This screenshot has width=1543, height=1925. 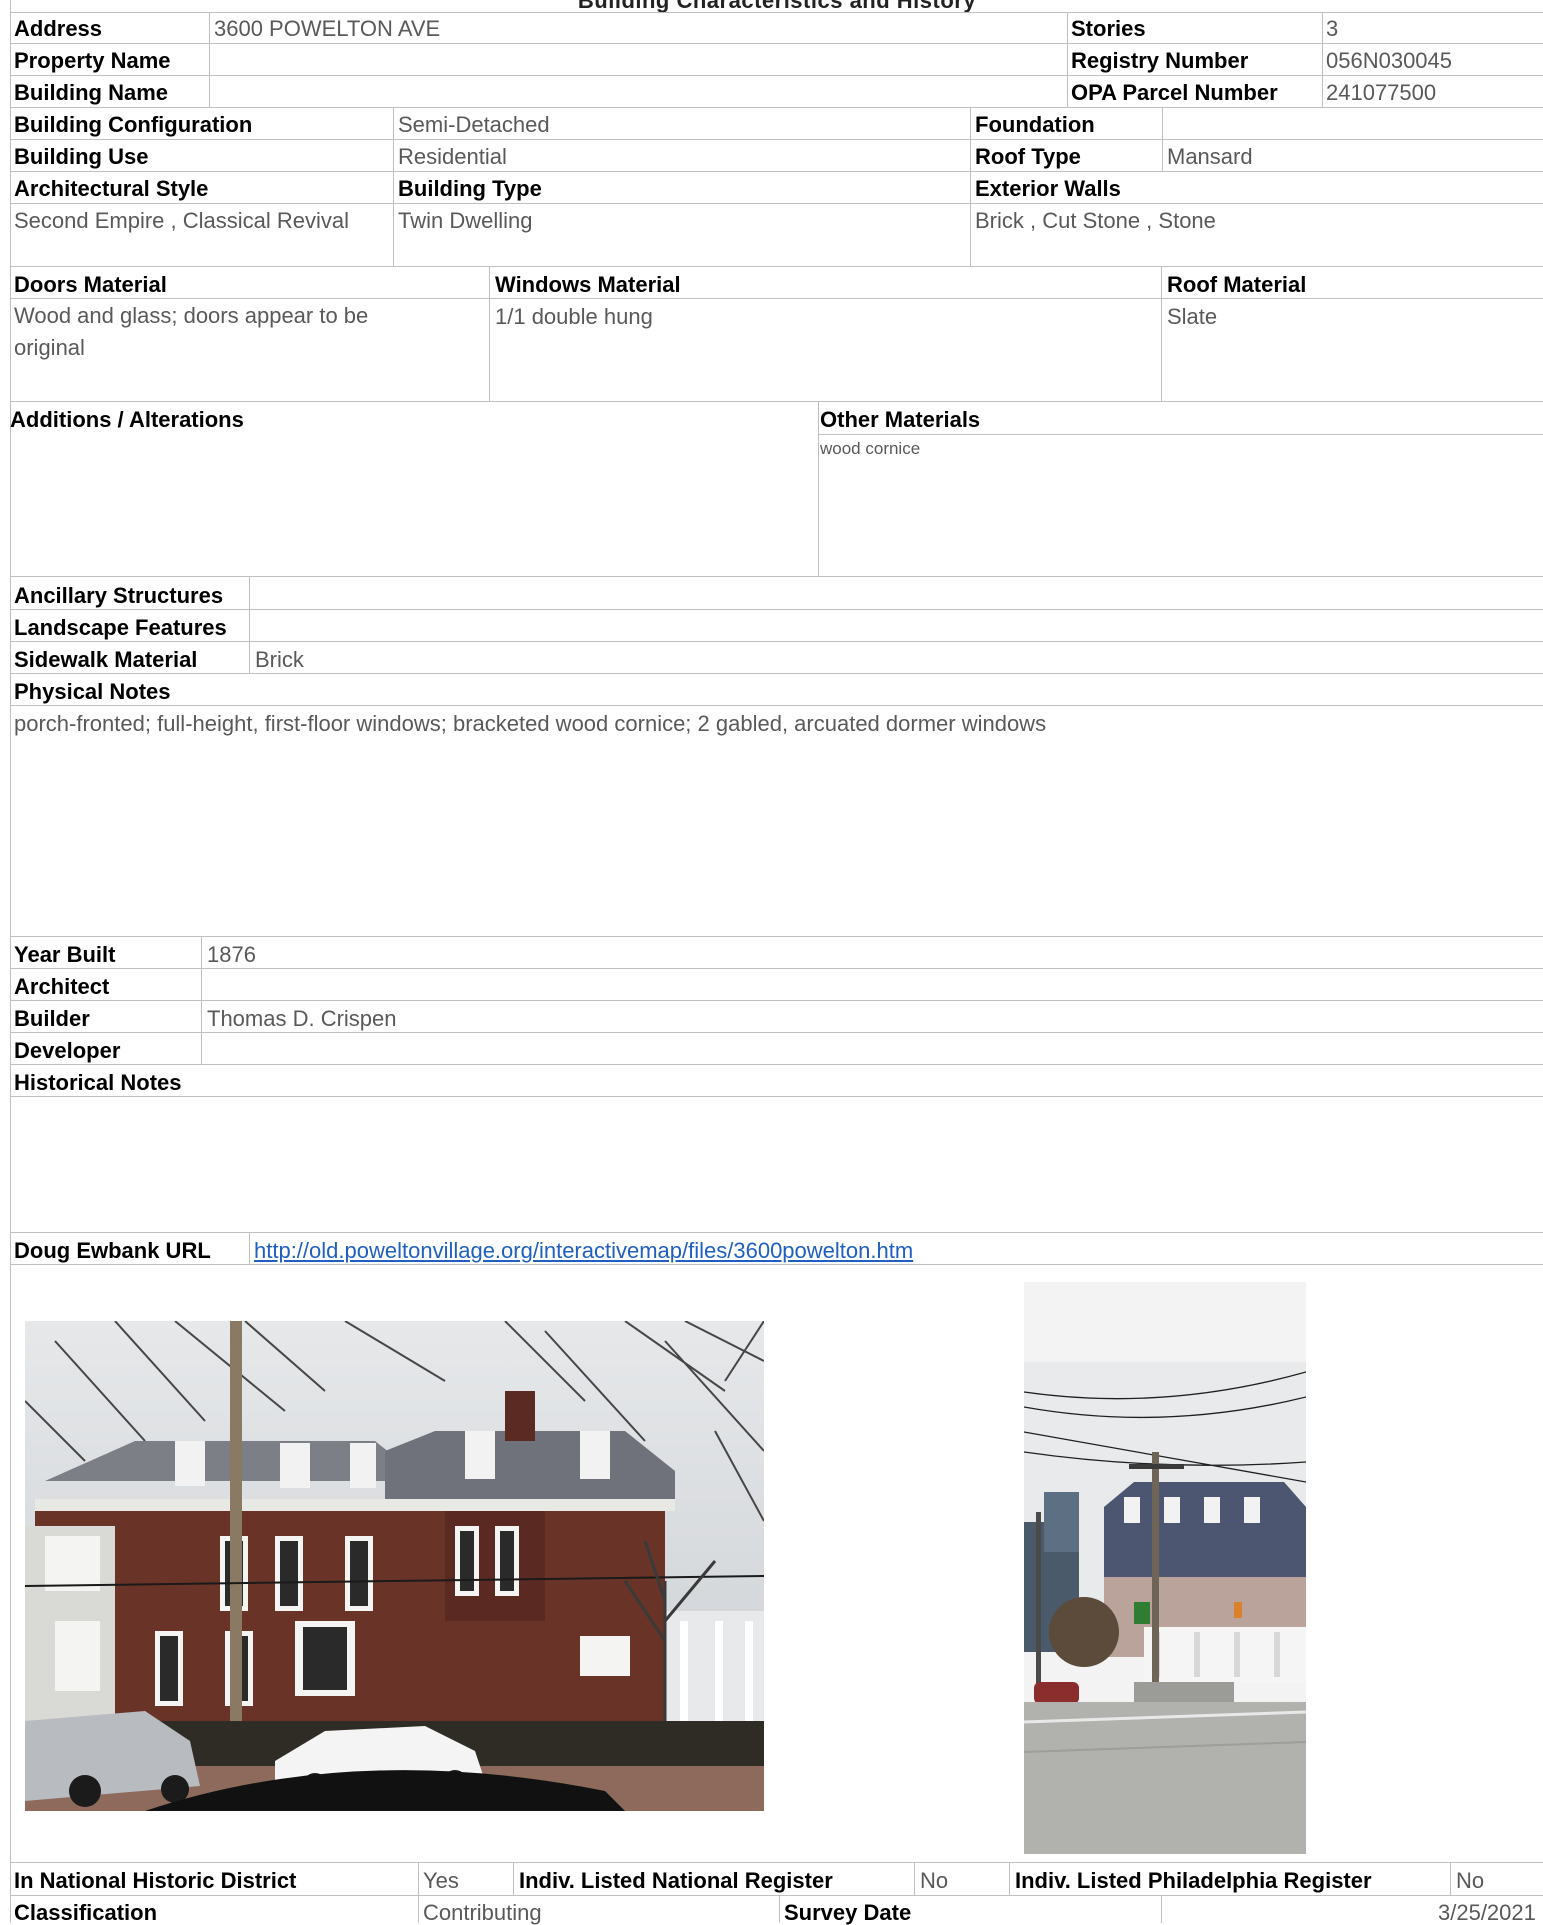 What do you see at coordinates (155, 1880) in the screenshot?
I see `national-historic-district-label: In National Historic District` at bounding box center [155, 1880].